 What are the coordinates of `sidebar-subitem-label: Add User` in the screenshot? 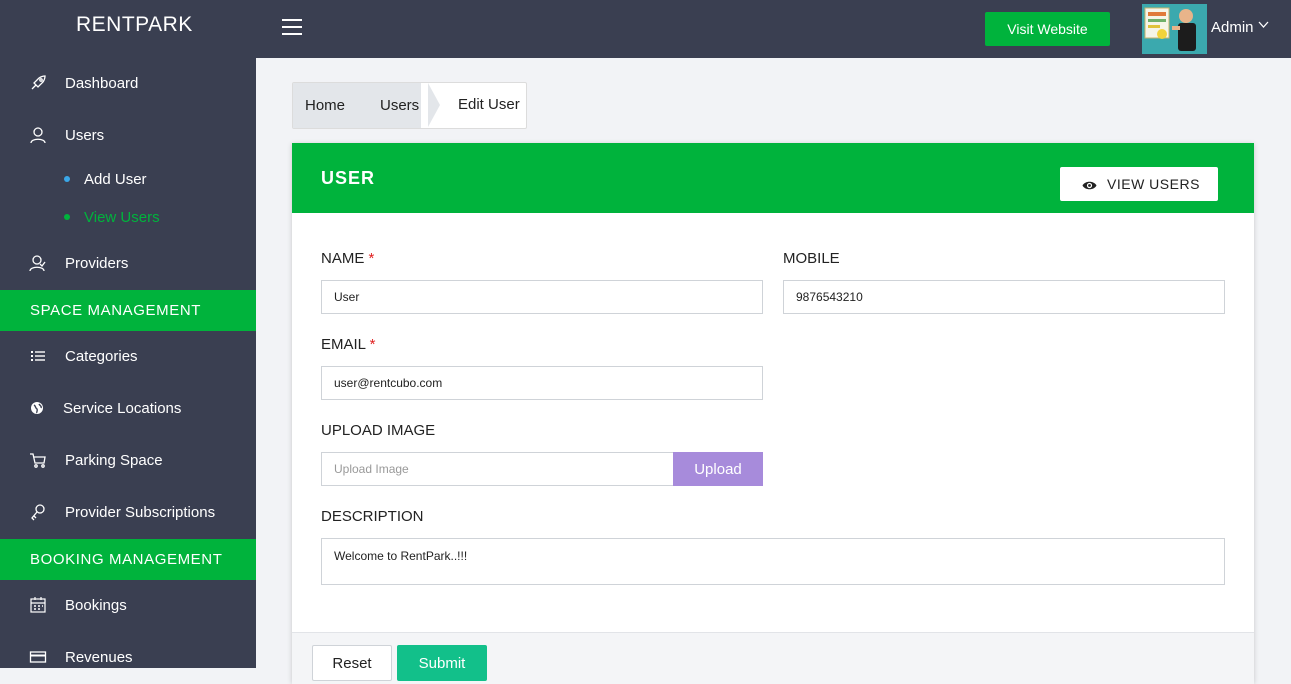 It's located at (115, 179).